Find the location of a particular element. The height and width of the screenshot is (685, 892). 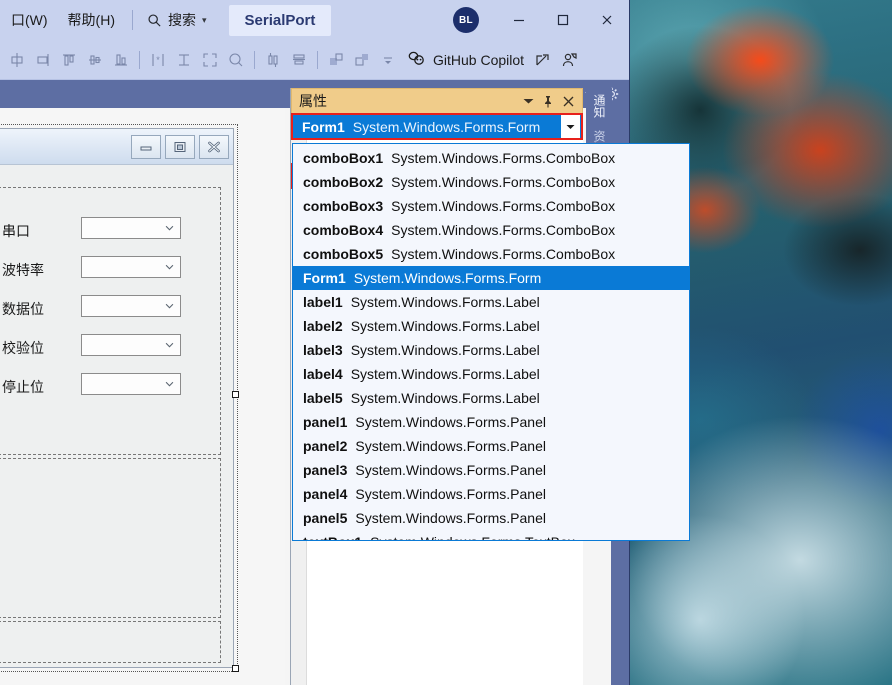

dropdown-item-type: System.Windows.Forms.TextBox is located at coordinates (472, 537).